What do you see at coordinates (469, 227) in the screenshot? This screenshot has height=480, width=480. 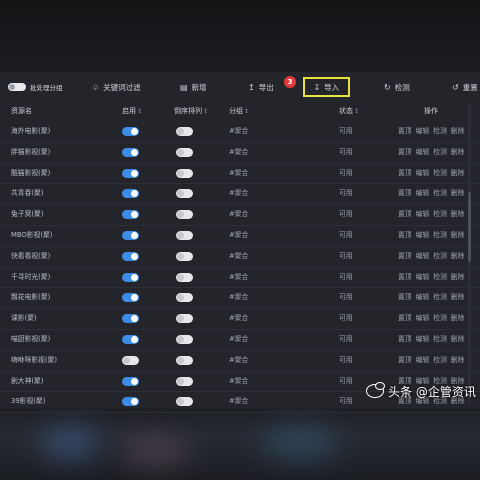 I see `scrollbar-thumb` at bounding box center [469, 227].